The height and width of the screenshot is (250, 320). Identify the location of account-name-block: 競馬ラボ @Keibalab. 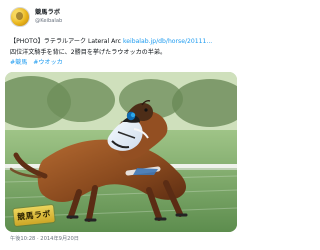
(48, 16).